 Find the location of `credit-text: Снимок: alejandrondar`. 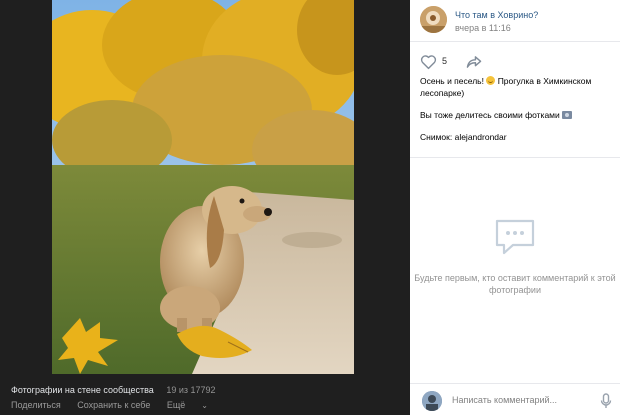

credit-text: Снимок: alejandrondar is located at coordinates (463, 137).